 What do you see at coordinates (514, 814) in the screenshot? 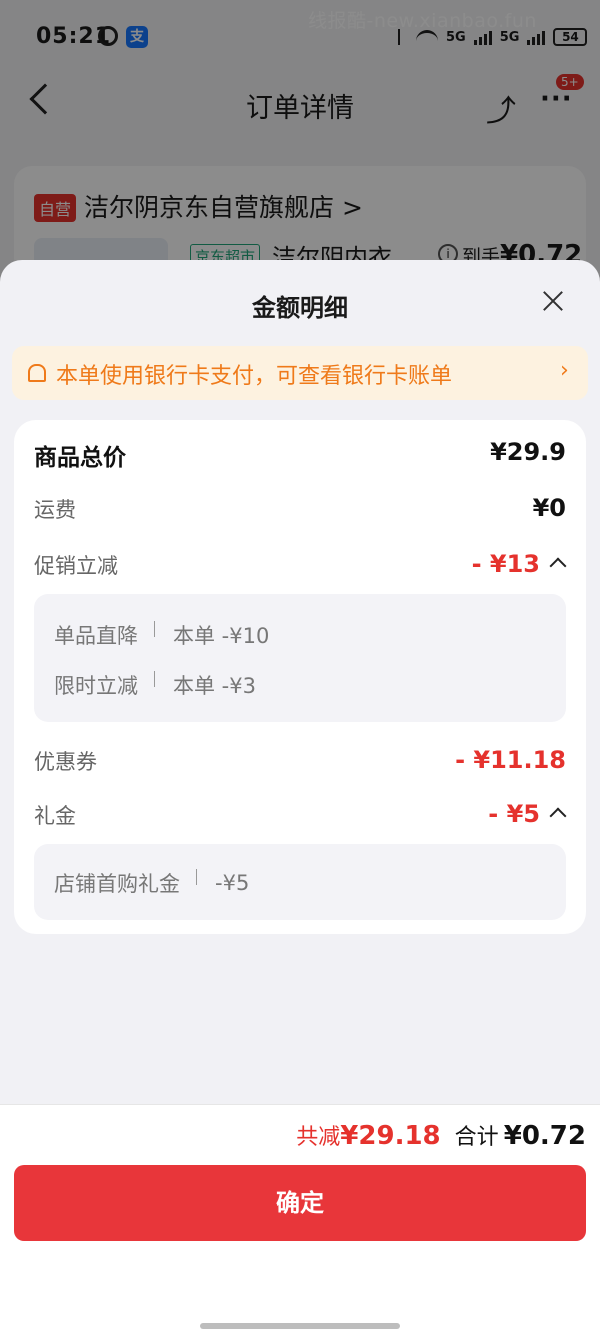
I see `gift-value: - ¥5` at bounding box center [514, 814].